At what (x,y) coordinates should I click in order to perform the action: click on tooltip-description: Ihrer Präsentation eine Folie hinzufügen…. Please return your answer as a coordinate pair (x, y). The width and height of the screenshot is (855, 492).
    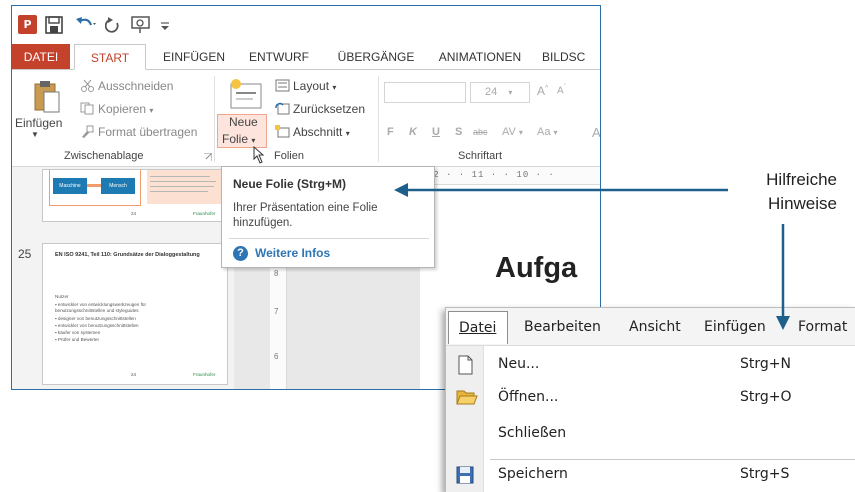
    Looking at the image, I should click on (305, 215).